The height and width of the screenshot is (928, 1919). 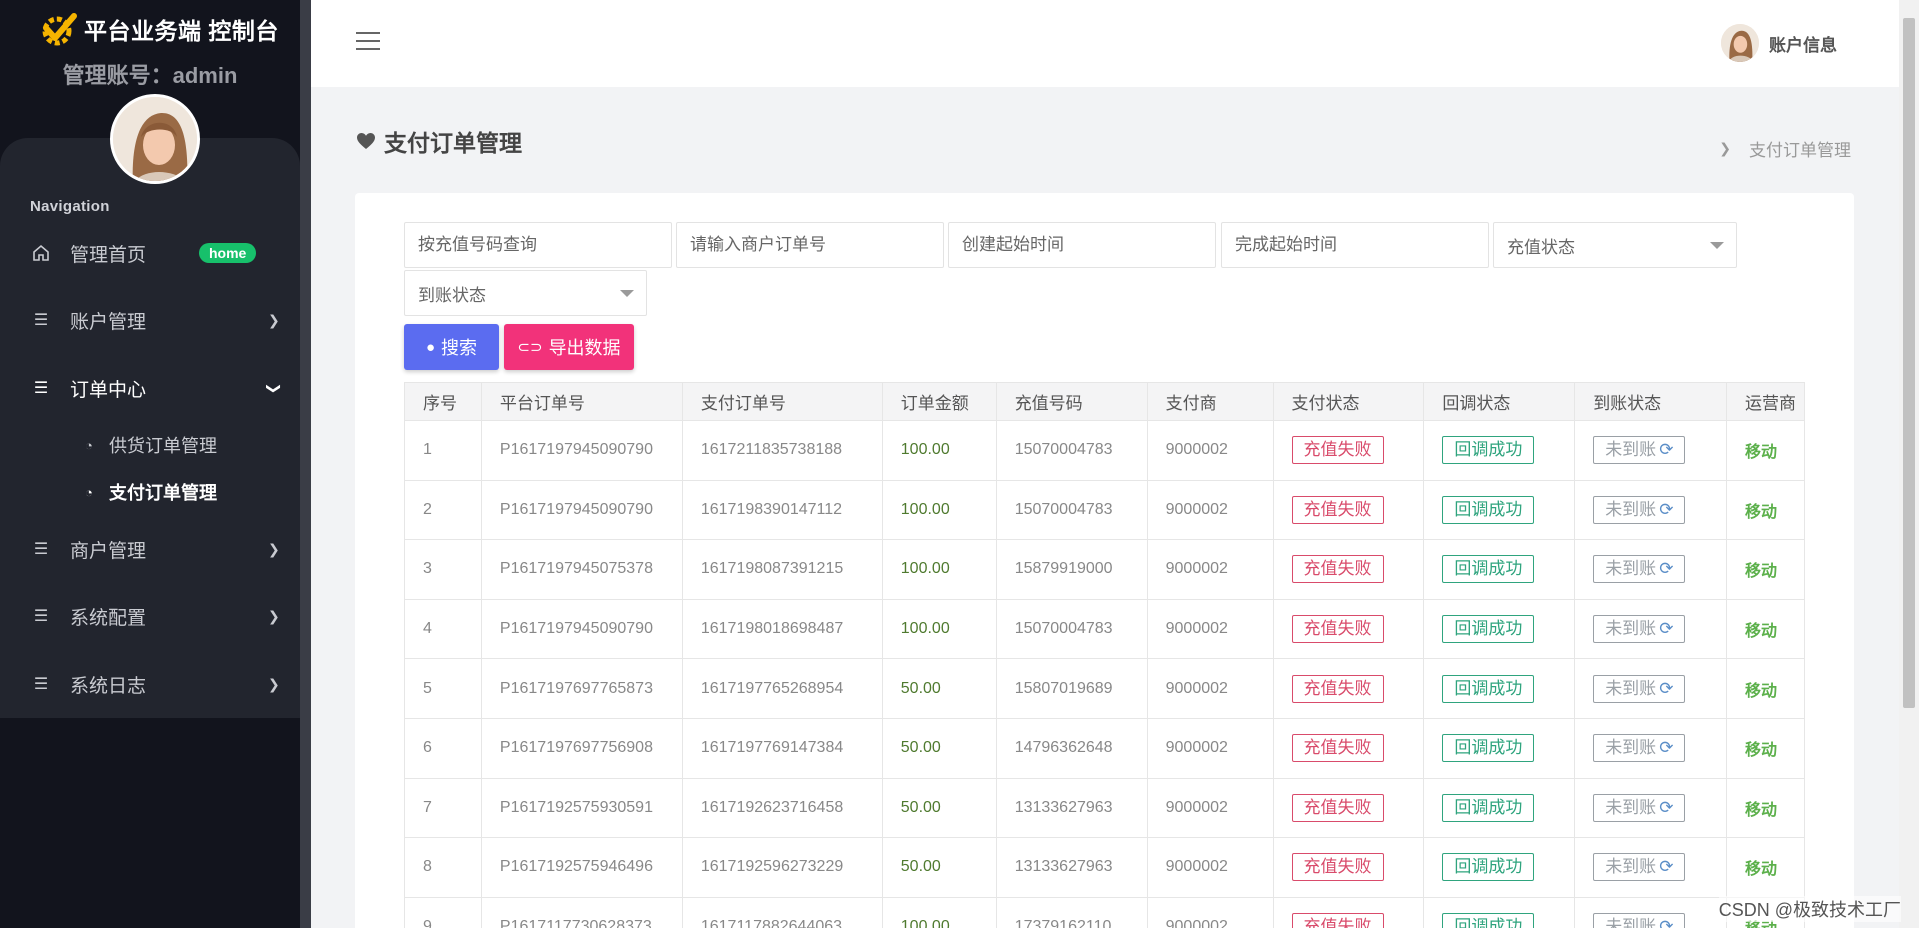 I want to click on col-header-provider: 支付商, so click(x=1210, y=401).